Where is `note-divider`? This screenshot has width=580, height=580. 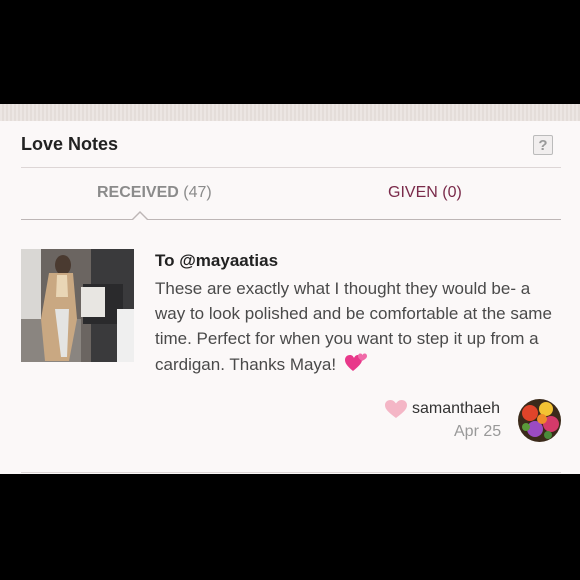
note-divider is located at coordinates (291, 472).